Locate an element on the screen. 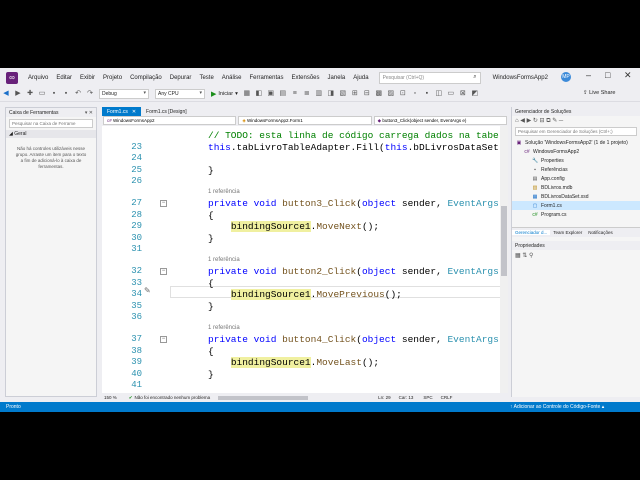 The width and height of the screenshot is (640, 480). menu-teste: Teste is located at coordinates (206, 78).